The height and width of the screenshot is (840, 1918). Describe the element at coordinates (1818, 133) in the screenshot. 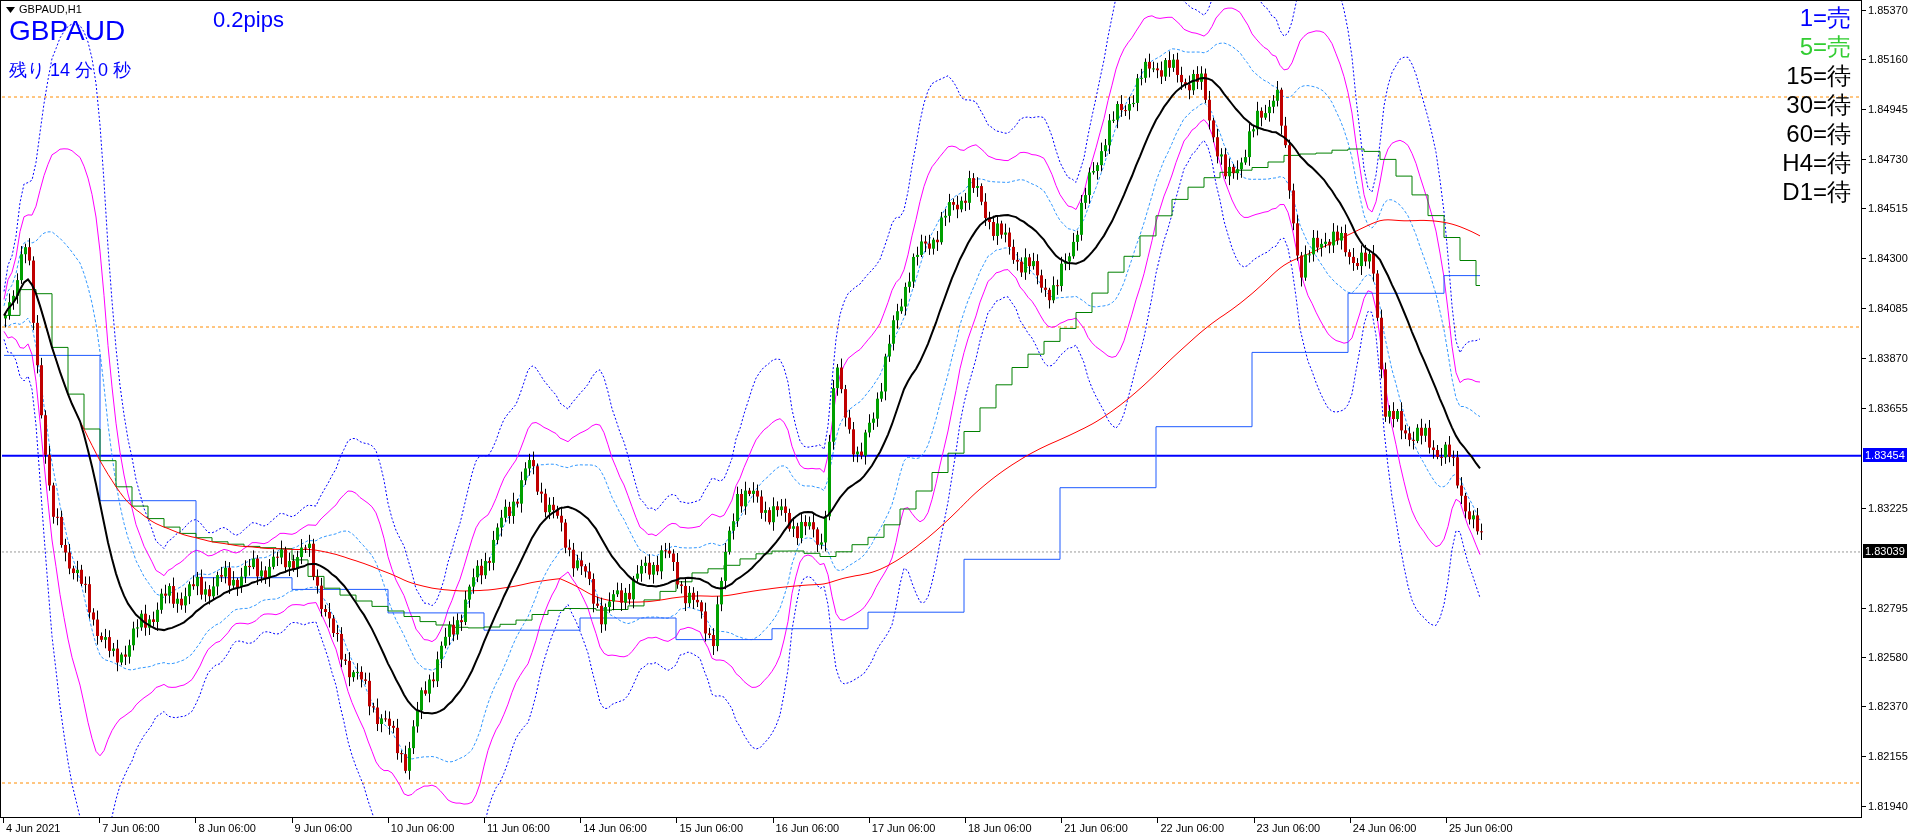

I see `signal-label: 60=待` at that location.